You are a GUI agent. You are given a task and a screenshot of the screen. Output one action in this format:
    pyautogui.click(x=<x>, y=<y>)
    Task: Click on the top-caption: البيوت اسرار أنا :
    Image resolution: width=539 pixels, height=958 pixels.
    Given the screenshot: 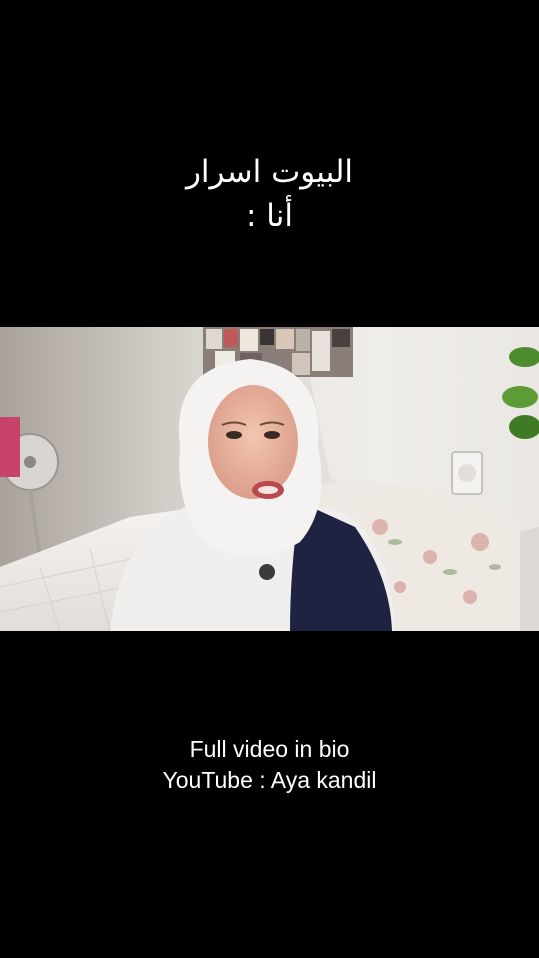 What is the action you would take?
    pyautogui.click(x=269, y=194)
    